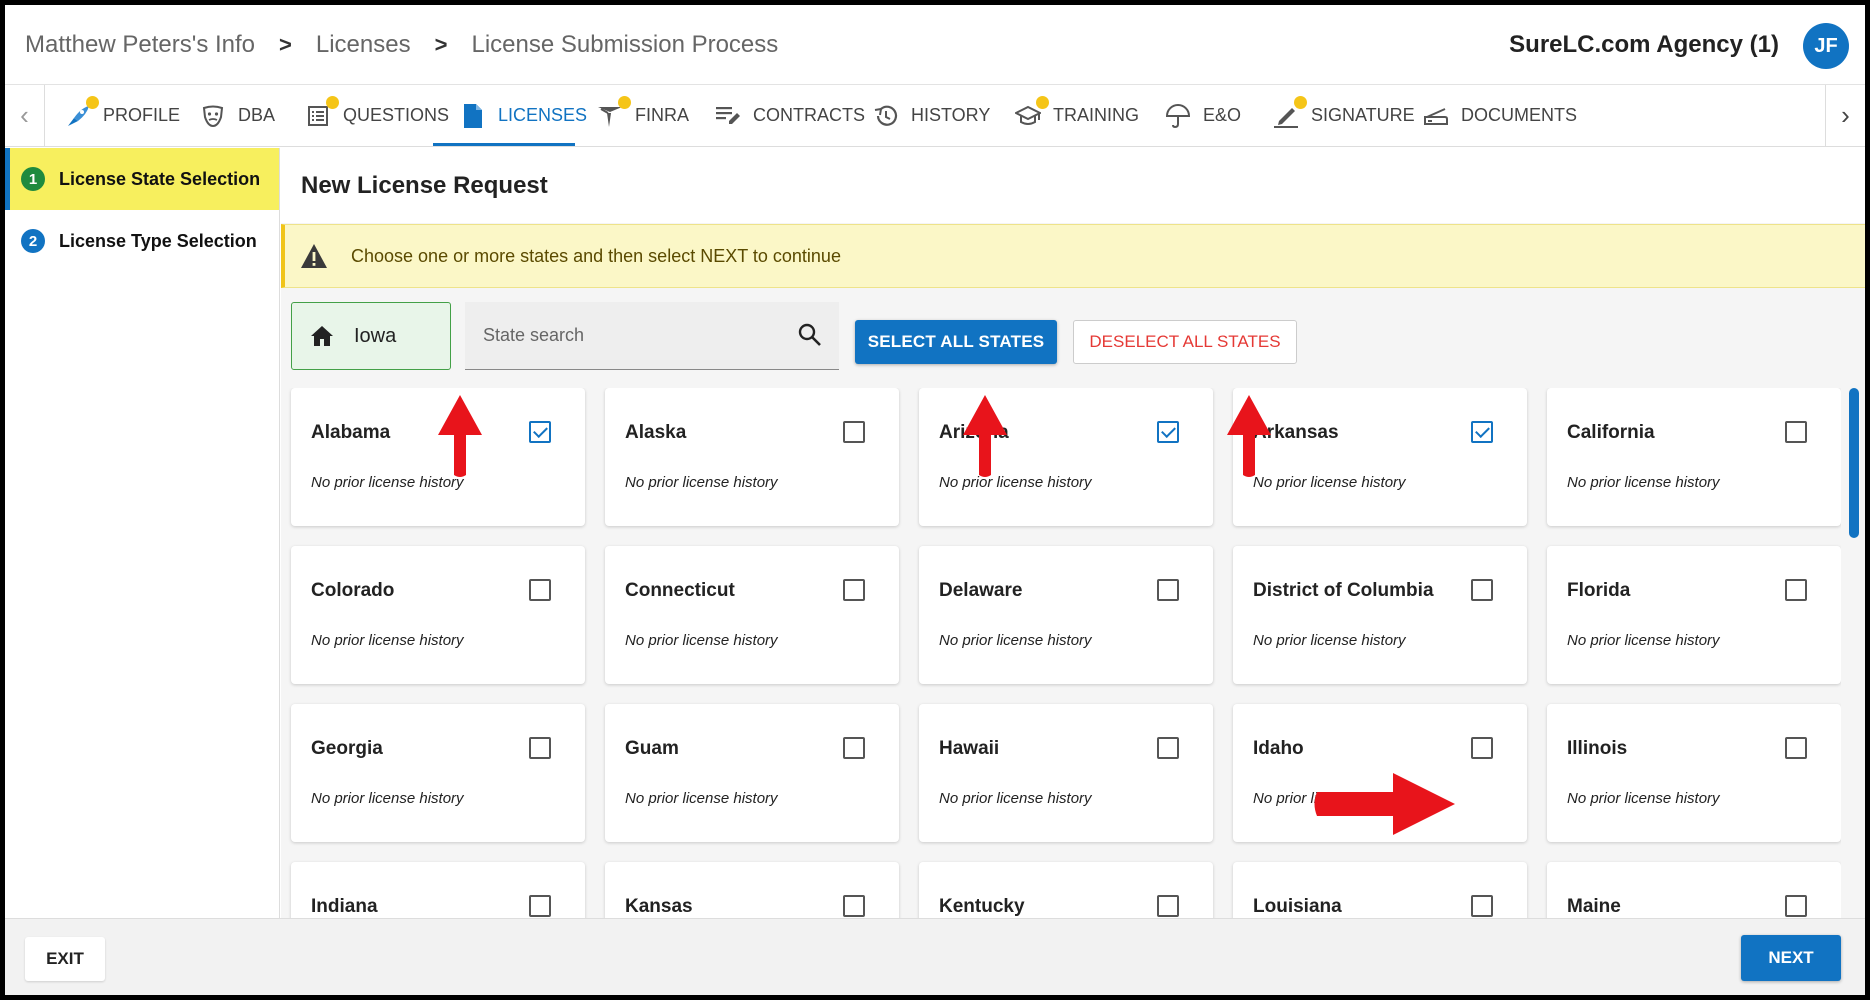 This screenshot has width=1870, height=1000. What do you see at coordinates (122, 115) in the screenshot?
I see `tab-profile: PROFILE` at bounding box center [122, 115].